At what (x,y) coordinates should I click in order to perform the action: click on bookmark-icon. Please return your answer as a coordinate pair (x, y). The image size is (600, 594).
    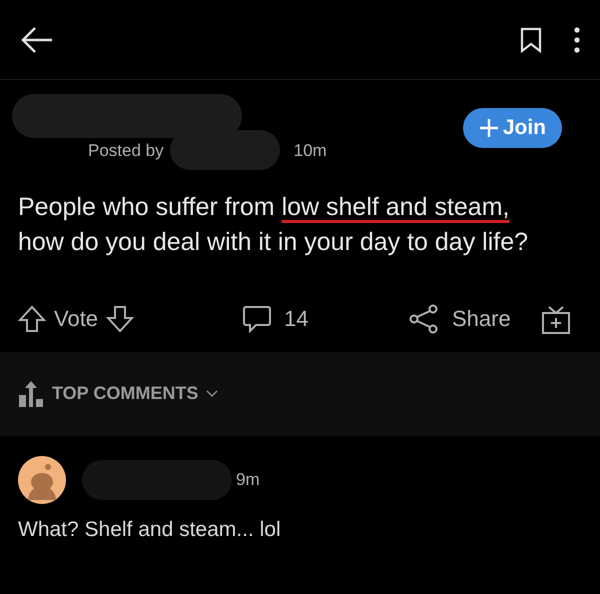
    Looking at the image, I should click on (531, 39).